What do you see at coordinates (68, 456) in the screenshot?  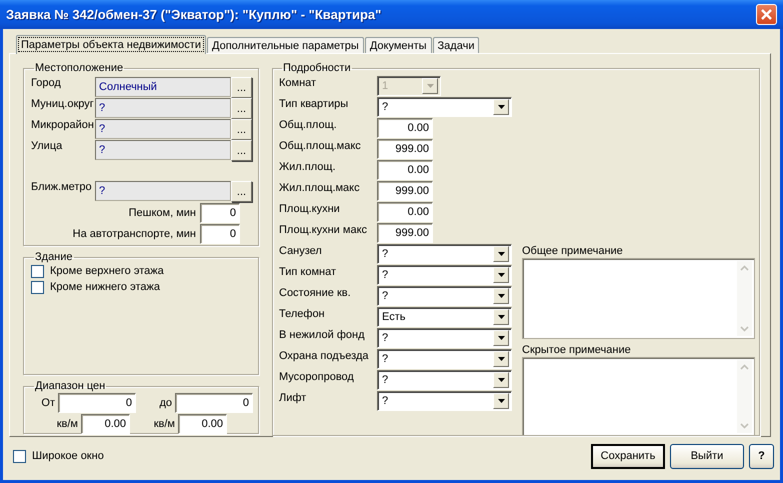 I see `checkbox-label: Широкое окно` at bounding box center [68, 456].